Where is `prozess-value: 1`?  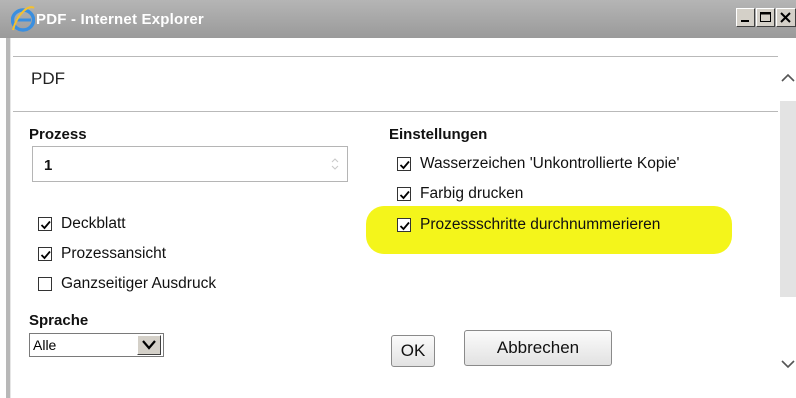 prozess-value: 1 is located at coordinates (48, 165).